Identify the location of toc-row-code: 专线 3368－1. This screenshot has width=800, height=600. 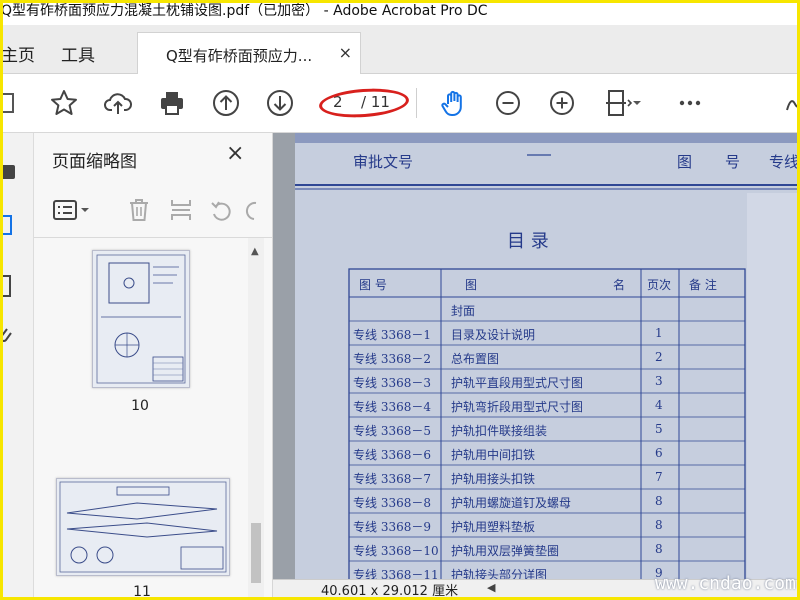
(392, 335).